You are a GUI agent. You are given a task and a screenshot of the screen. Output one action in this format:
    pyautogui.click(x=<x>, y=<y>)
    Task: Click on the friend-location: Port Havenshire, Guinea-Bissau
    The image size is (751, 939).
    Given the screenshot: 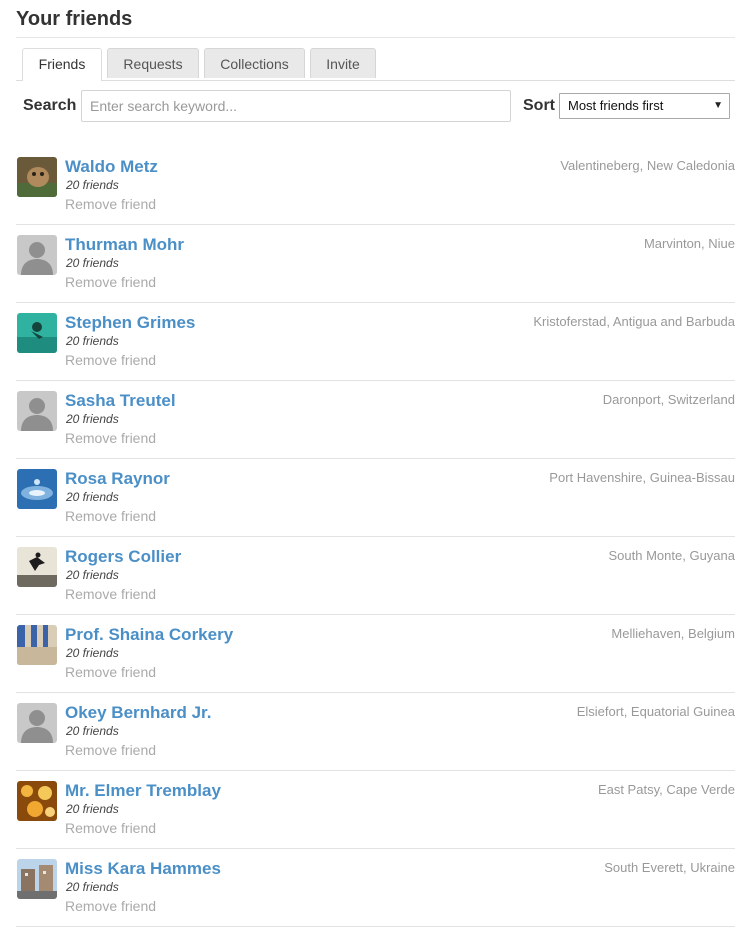 What is the action you would take?
    pyautogui.click(x=642, y=477)
    